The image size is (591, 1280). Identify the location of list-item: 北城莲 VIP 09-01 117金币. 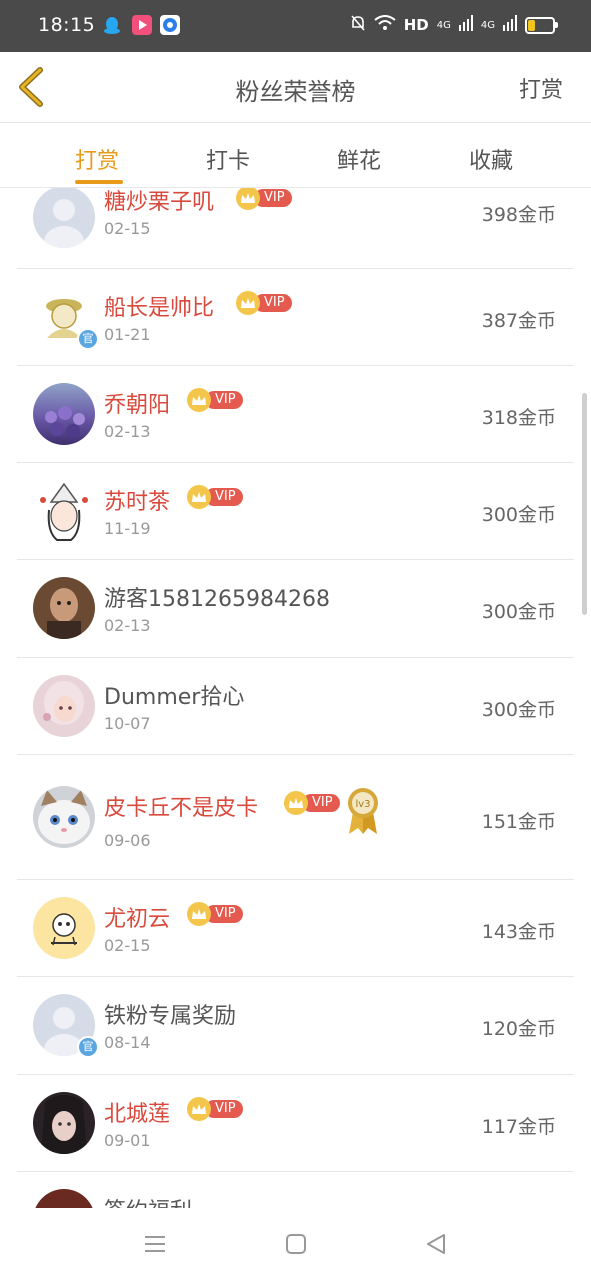
(295, 1123).